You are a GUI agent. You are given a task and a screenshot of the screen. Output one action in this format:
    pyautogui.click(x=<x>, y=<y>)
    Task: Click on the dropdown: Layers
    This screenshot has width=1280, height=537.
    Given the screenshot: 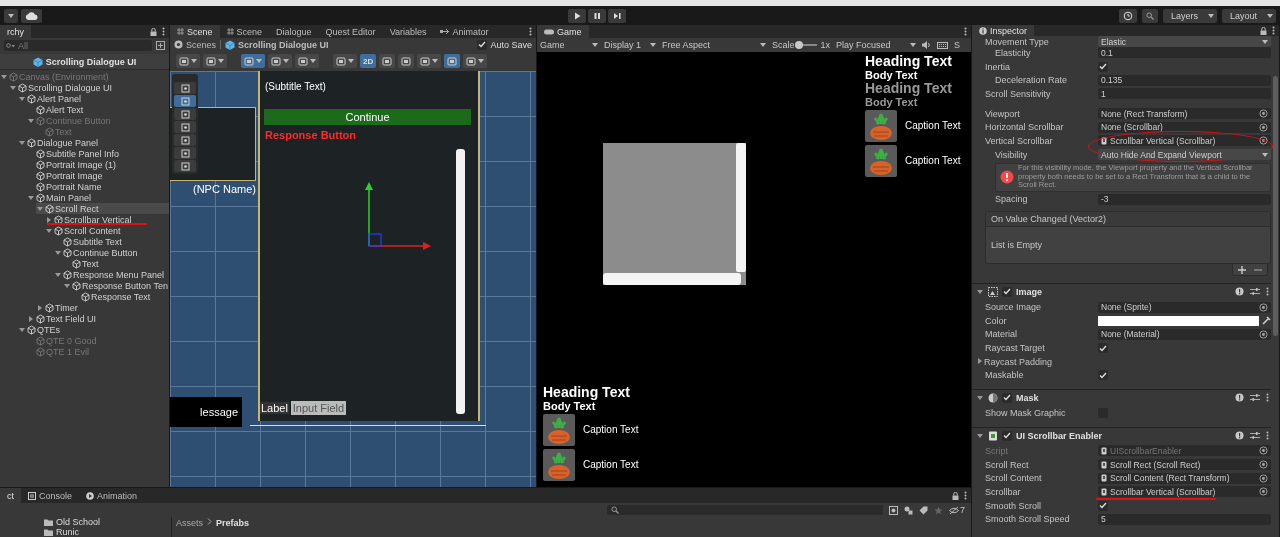 What is the action you would take?
    pyautogui.click(x=1190, y=15)
    